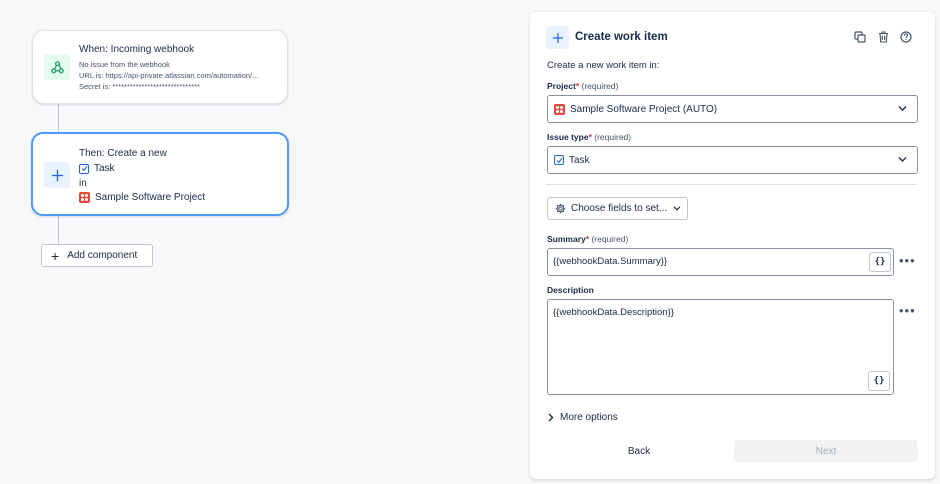 This screenshot has height=484, width=940. Describe the element at coordinates (720, 347) in the screenshot. I see `description-textarea: {{webhookData.Description}}` at that location.